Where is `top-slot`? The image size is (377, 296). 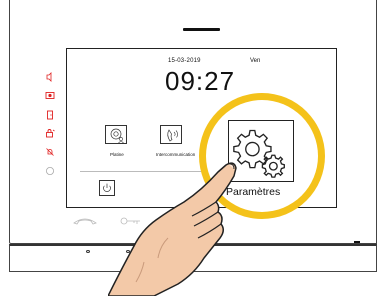
top-slot is located at coordinates (201, 29).